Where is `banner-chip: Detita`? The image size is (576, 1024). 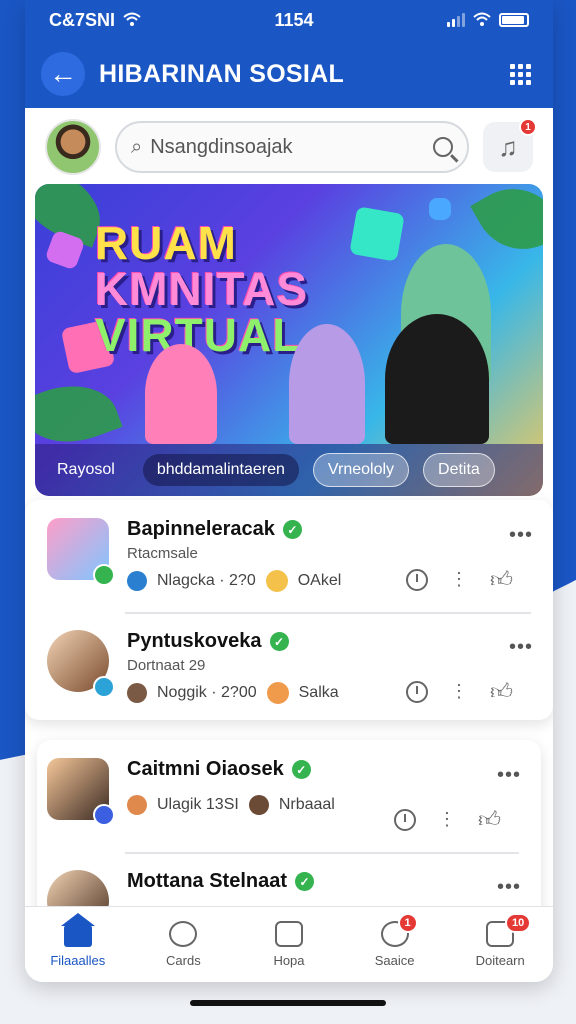
banner-chip: Detita is located at coordinates (459, 470).